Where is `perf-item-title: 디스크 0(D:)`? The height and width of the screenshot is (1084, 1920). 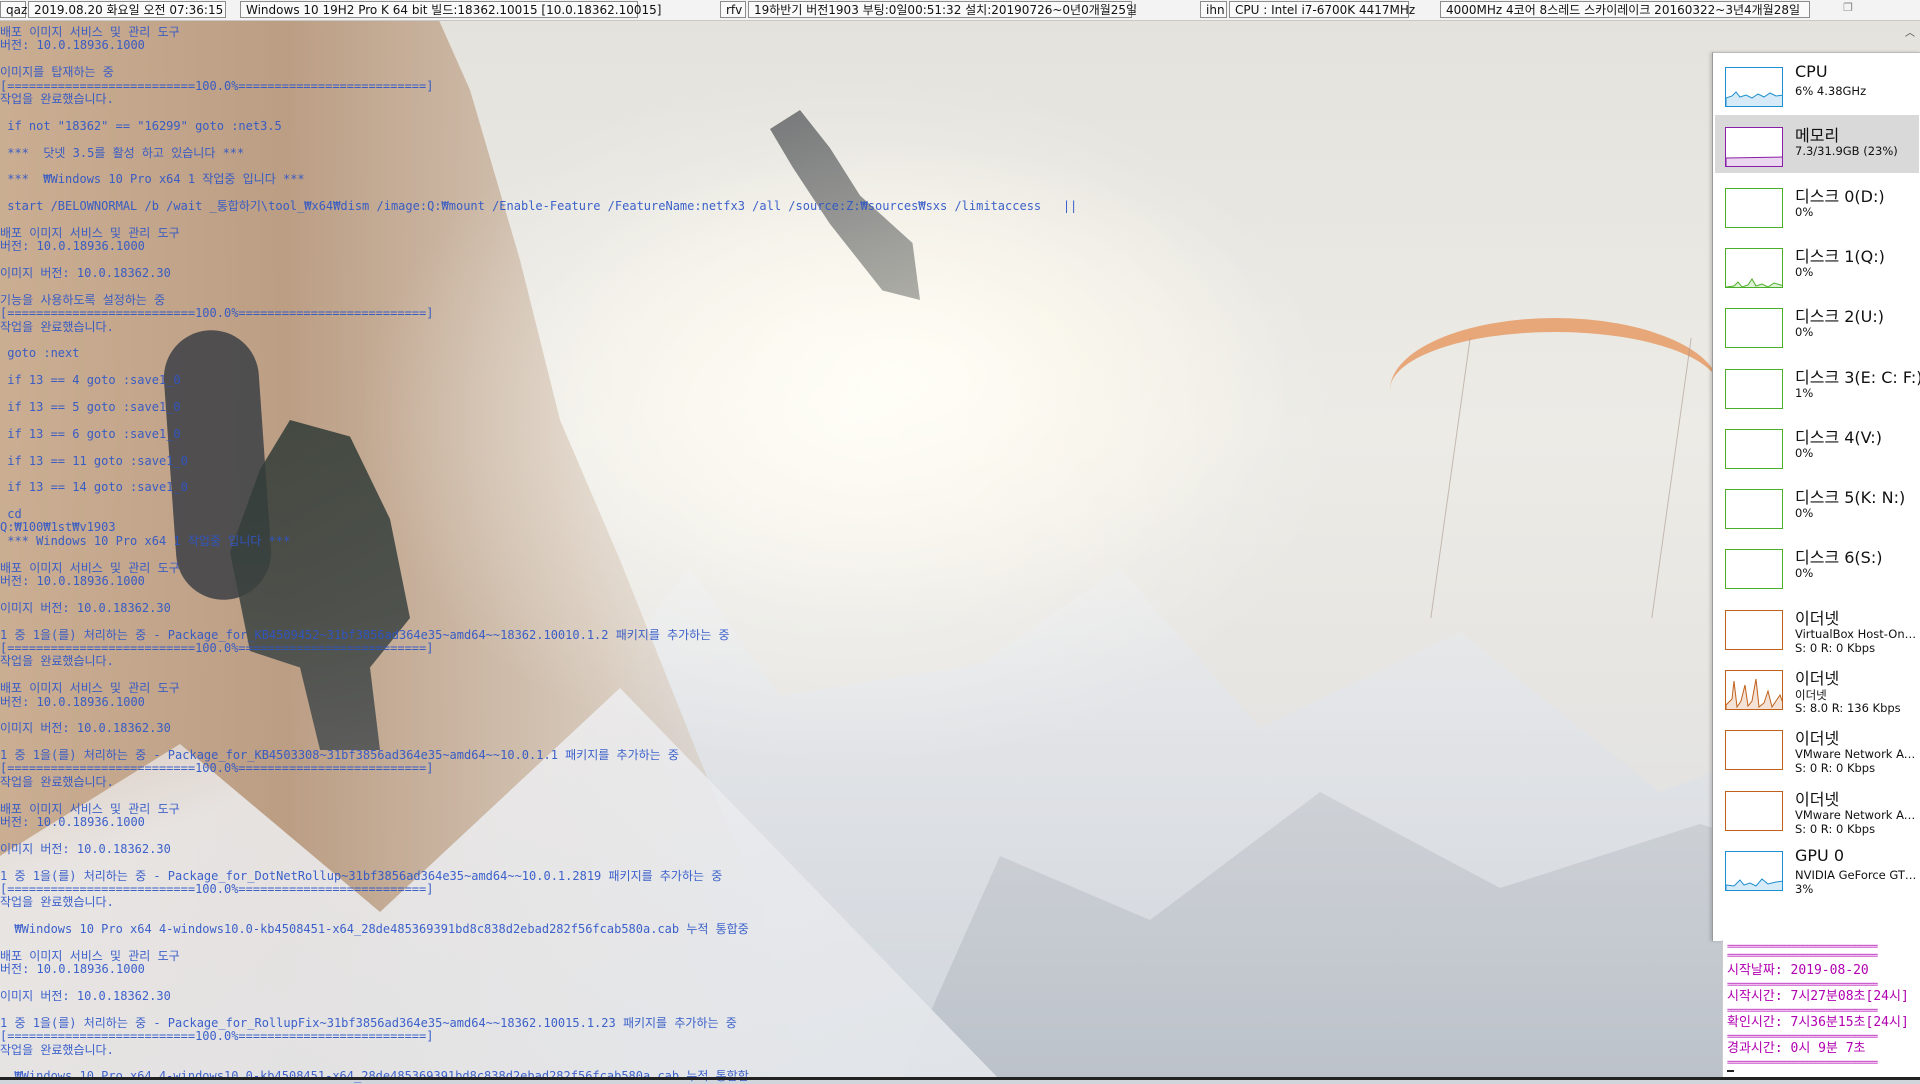 perf-item-title: 디스크 0(D:) is located at coordinates (1840, 196).